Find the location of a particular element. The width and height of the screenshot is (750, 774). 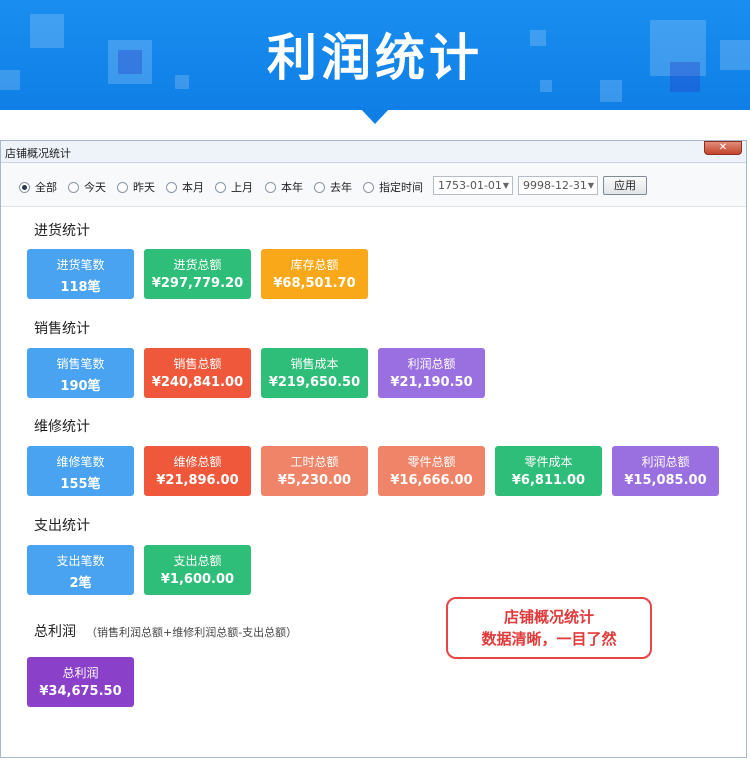

radio-all: 全部 is located at coordinates (38, 187).